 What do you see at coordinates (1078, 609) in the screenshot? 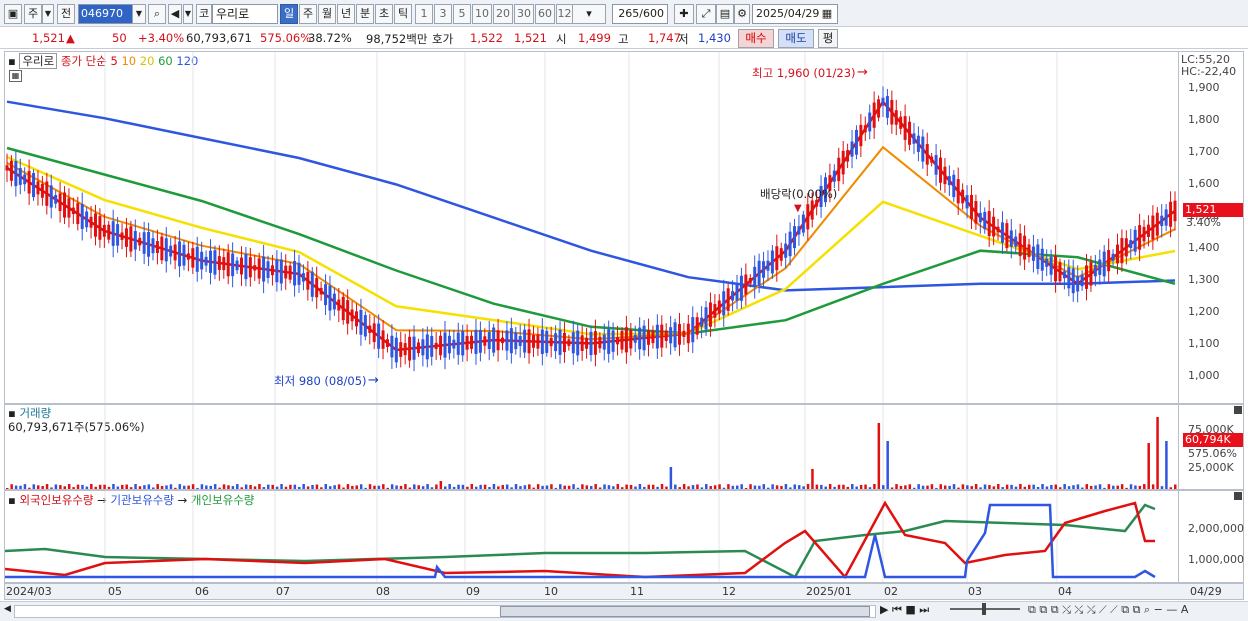
I see `trend-line2-icon: ⤯` at bounding box center [1078, 609].